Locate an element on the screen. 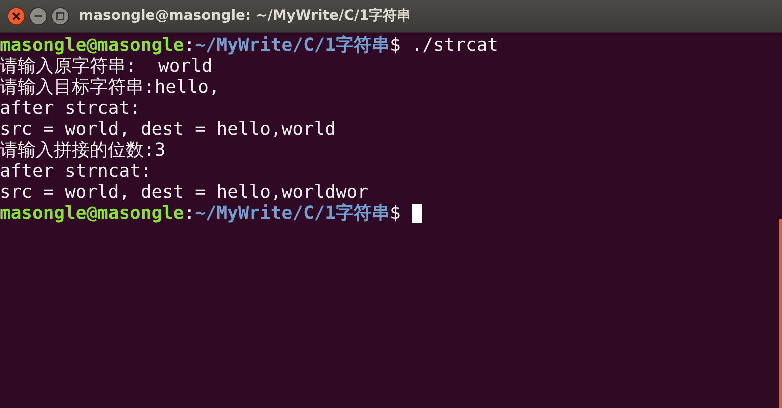 This screenshot has height=408, width=782. window-title: masongle@masongle: ~/MyWrite/C/1字符串 is located at coordinates (245, 16).